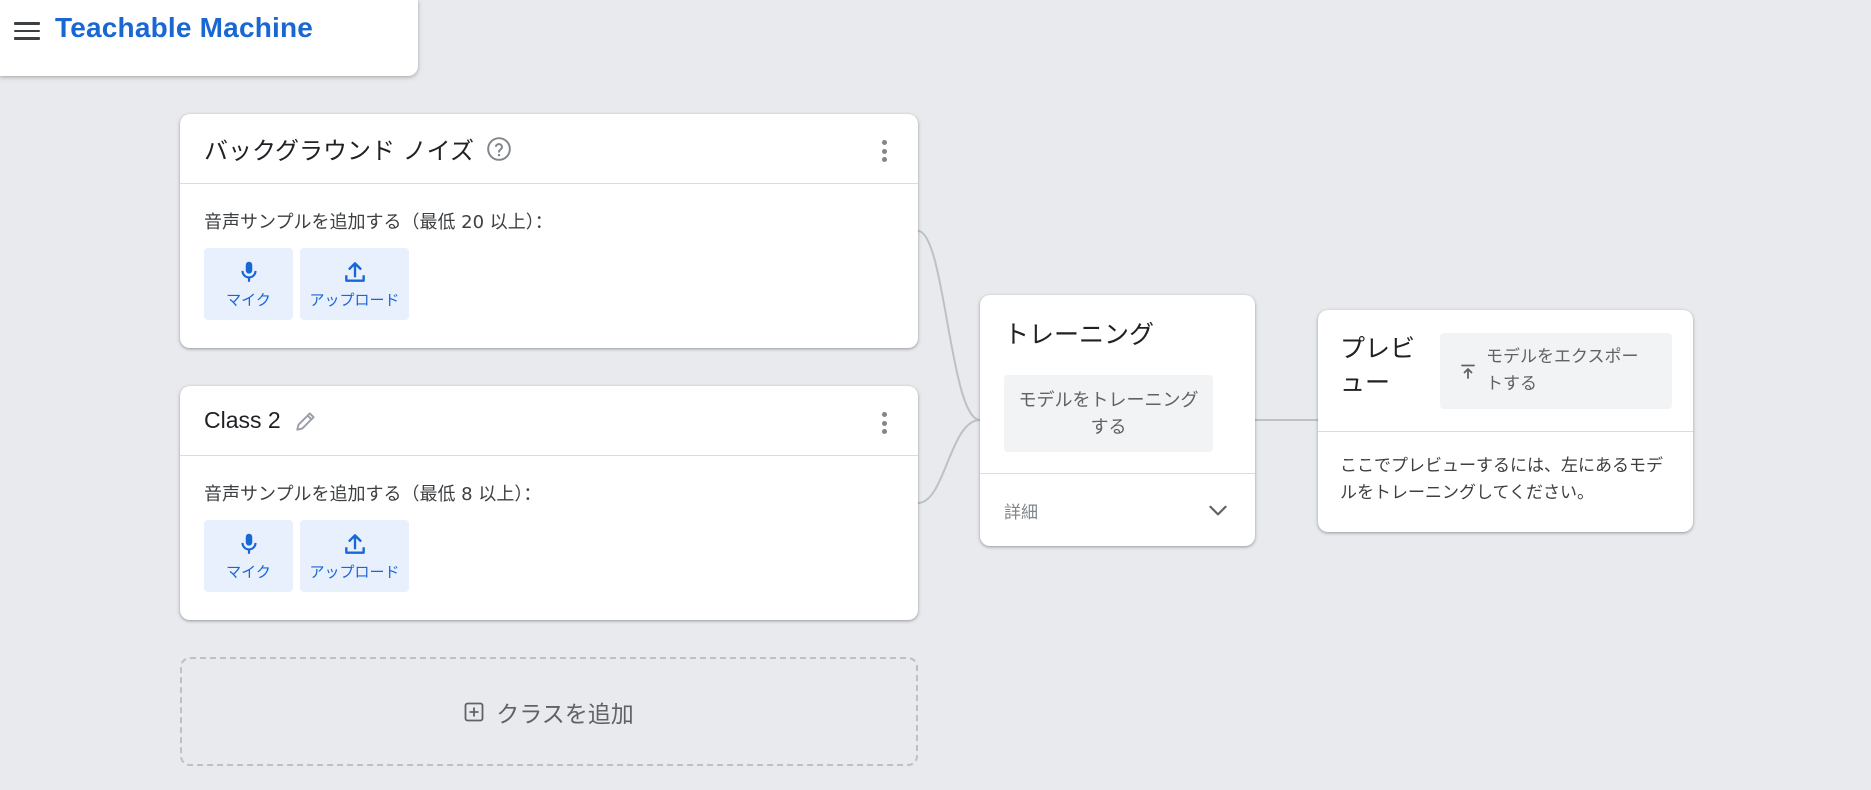  I want to click on add-class-button: クラスを追加, so click(549, 711).